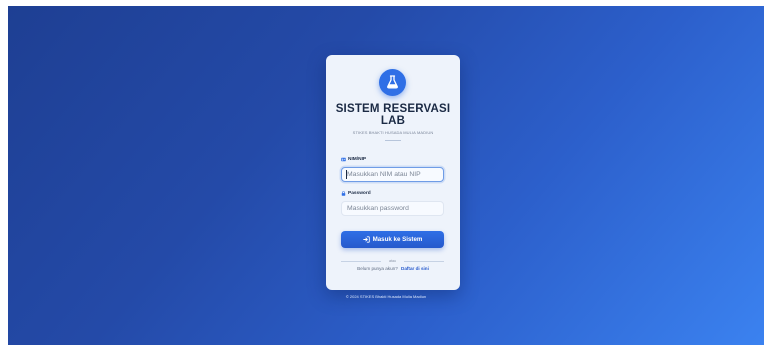 This screenshot has height=345, width=764. I want to click on nim-label-text: NIM/NIP, so click(357, 159).